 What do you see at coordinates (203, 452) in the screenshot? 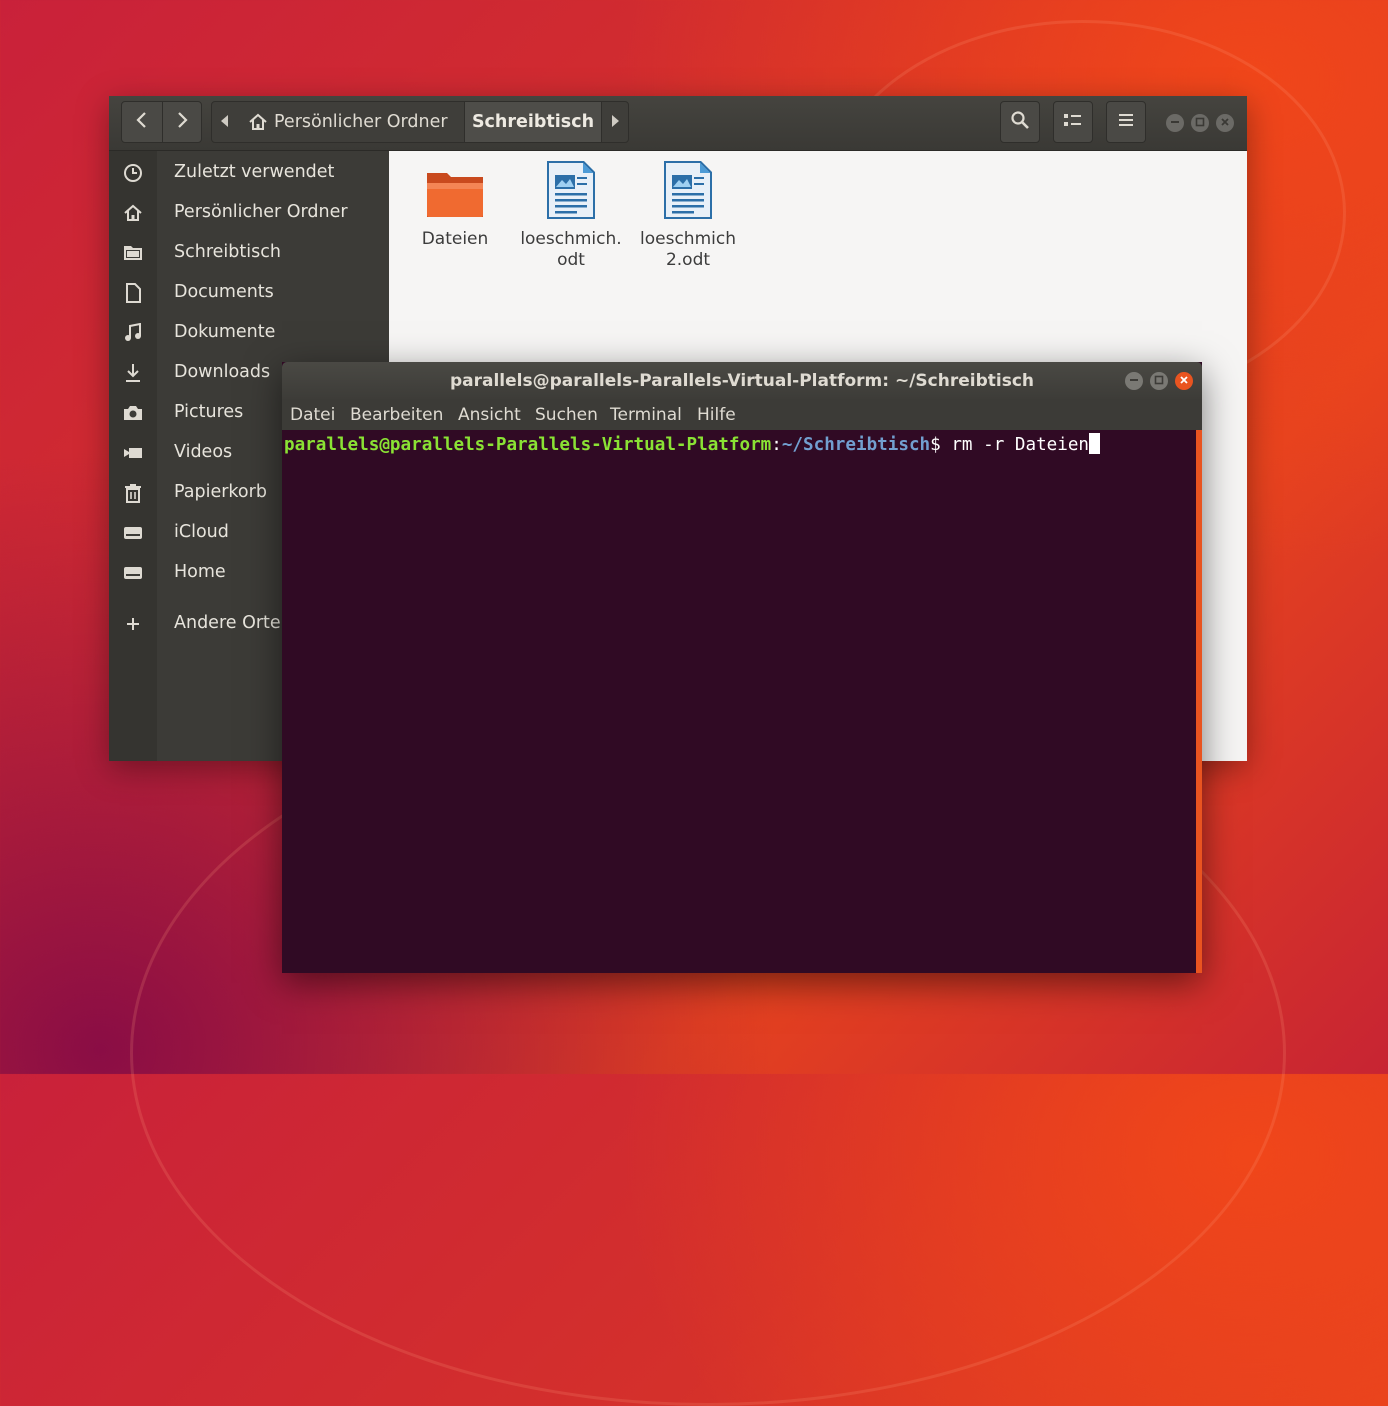
I see `sidebar-item-label: Videos` at bounding box center [203, 452].